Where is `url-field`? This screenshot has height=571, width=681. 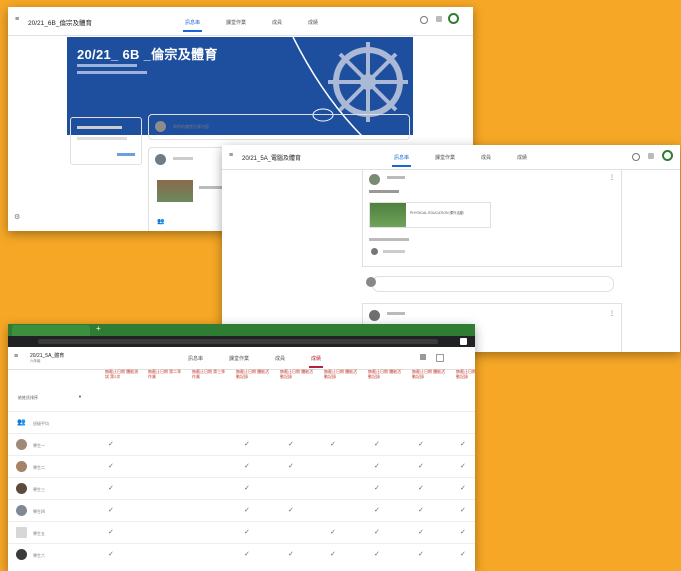 url-field is located at coordinates (238, 341).